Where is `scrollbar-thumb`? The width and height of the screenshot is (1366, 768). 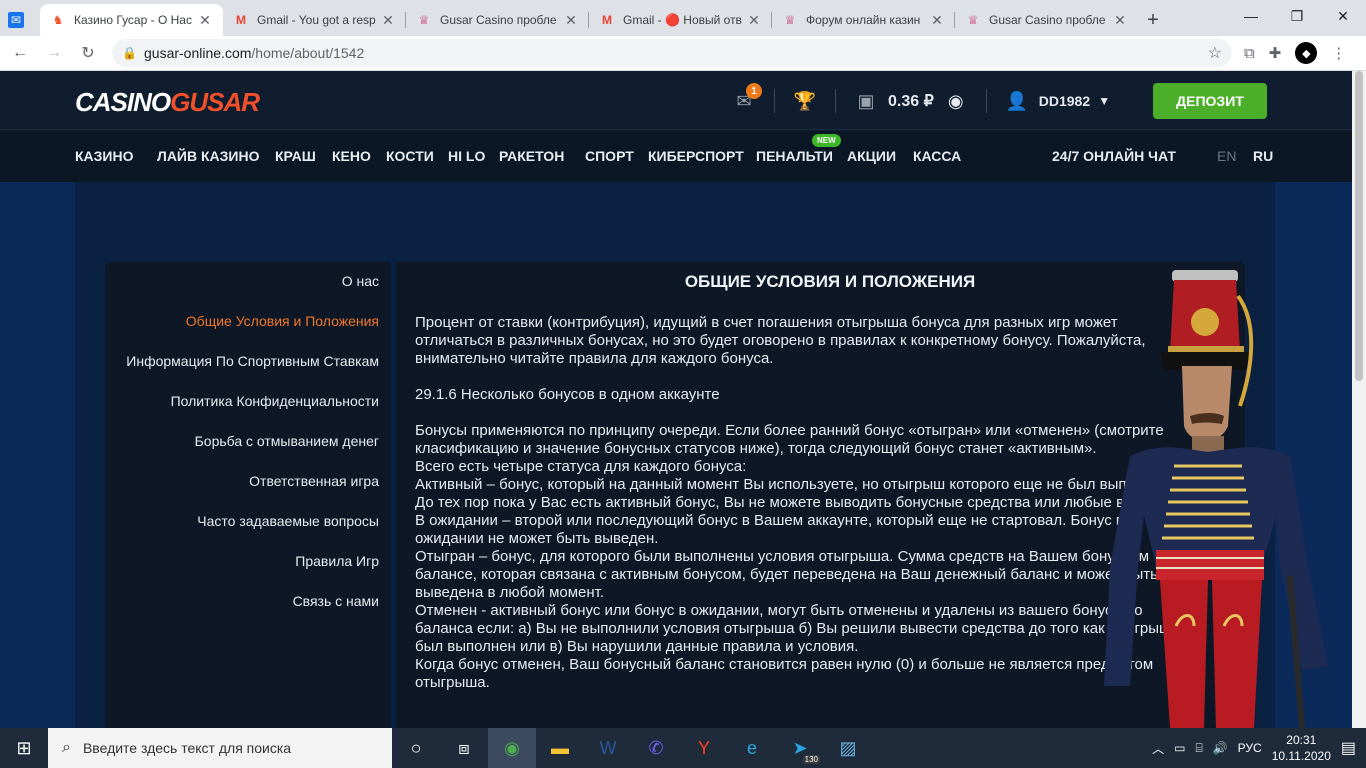 scrollbar-thumb is located at coordinates (1359, 226).